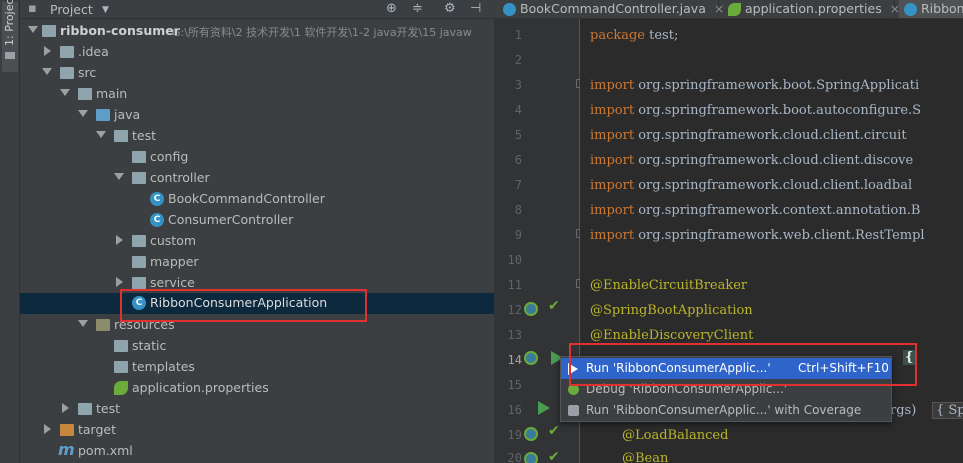 The height and width of the screenshot is (463, 963). Describe the element at coordinates (475, 8) in the screenshot. I see `hide-icon: ⊣` at that location.